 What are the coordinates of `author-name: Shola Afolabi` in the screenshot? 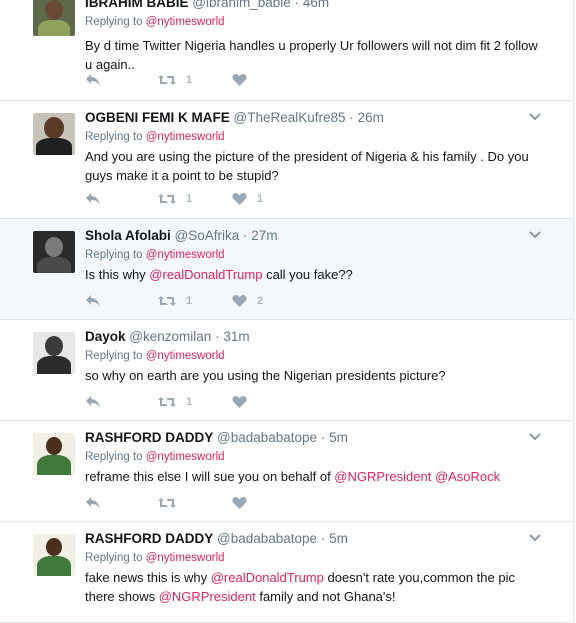 It's located at (128, 235).